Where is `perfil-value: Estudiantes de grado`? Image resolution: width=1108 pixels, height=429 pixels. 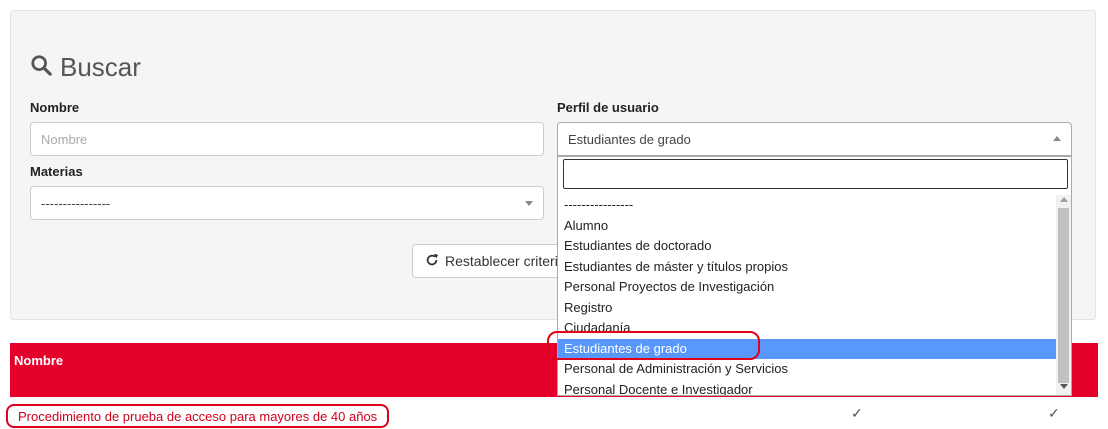
perfil-value: Estudiantes de grado is located at coordinates (629, 139).